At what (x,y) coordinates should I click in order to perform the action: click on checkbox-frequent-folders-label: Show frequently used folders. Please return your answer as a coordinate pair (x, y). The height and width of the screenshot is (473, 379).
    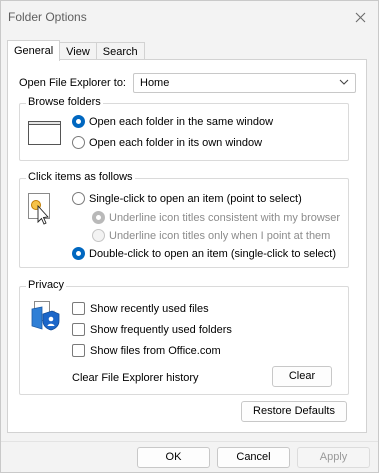
    Looking at the image, I should click on (161, 329).